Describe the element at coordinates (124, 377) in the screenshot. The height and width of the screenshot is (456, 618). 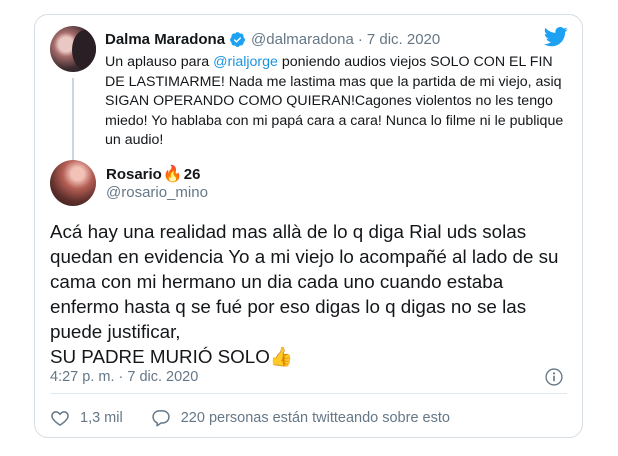
I see `tweet-timestamp: 4:27 p. m. · 7 dic. 2020` at that location.